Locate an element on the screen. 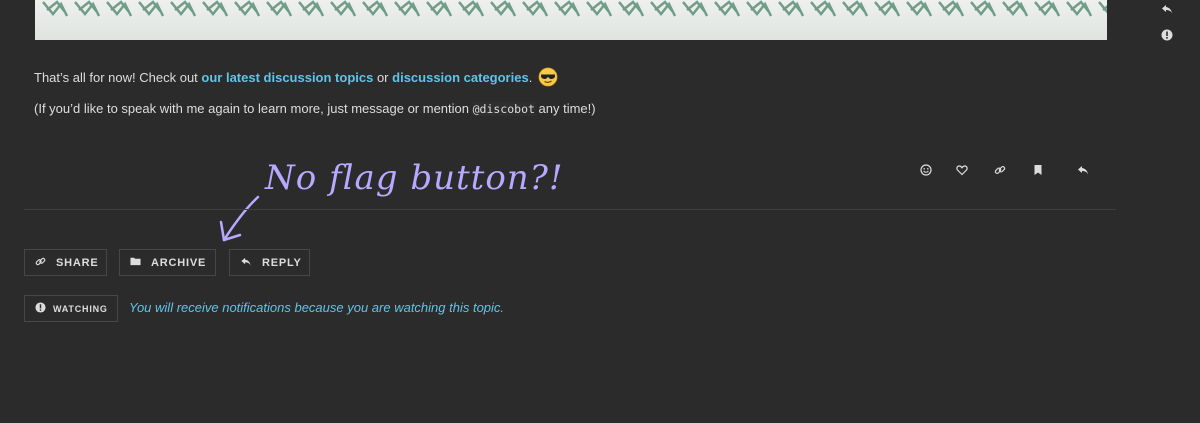 The image size is (1200, 423). discobot-mention: @discobot is located at coordinates (503, 109).